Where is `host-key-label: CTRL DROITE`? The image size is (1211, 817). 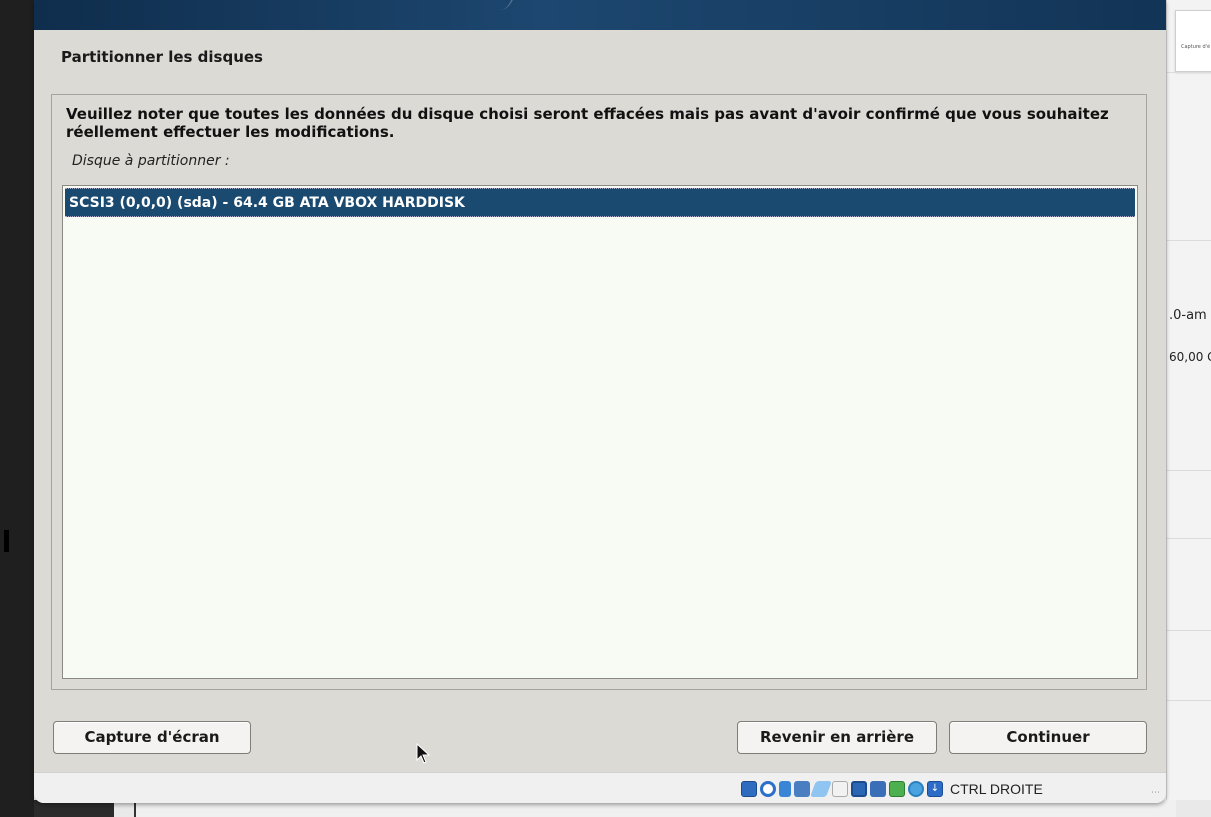 host-key-label: CTRL DROITE is located at coordinates (996, 789).